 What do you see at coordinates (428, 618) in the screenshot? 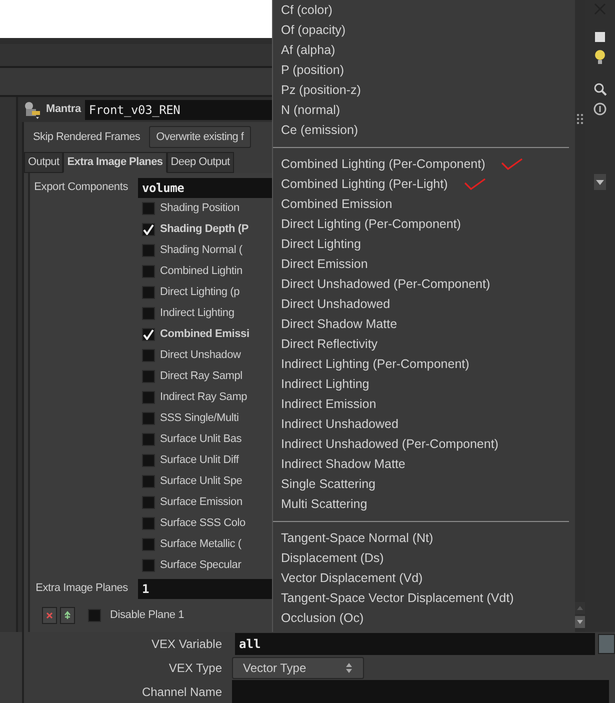
I see `menu-item: Occlusion (Oc)` at bounding box center [428, 618].